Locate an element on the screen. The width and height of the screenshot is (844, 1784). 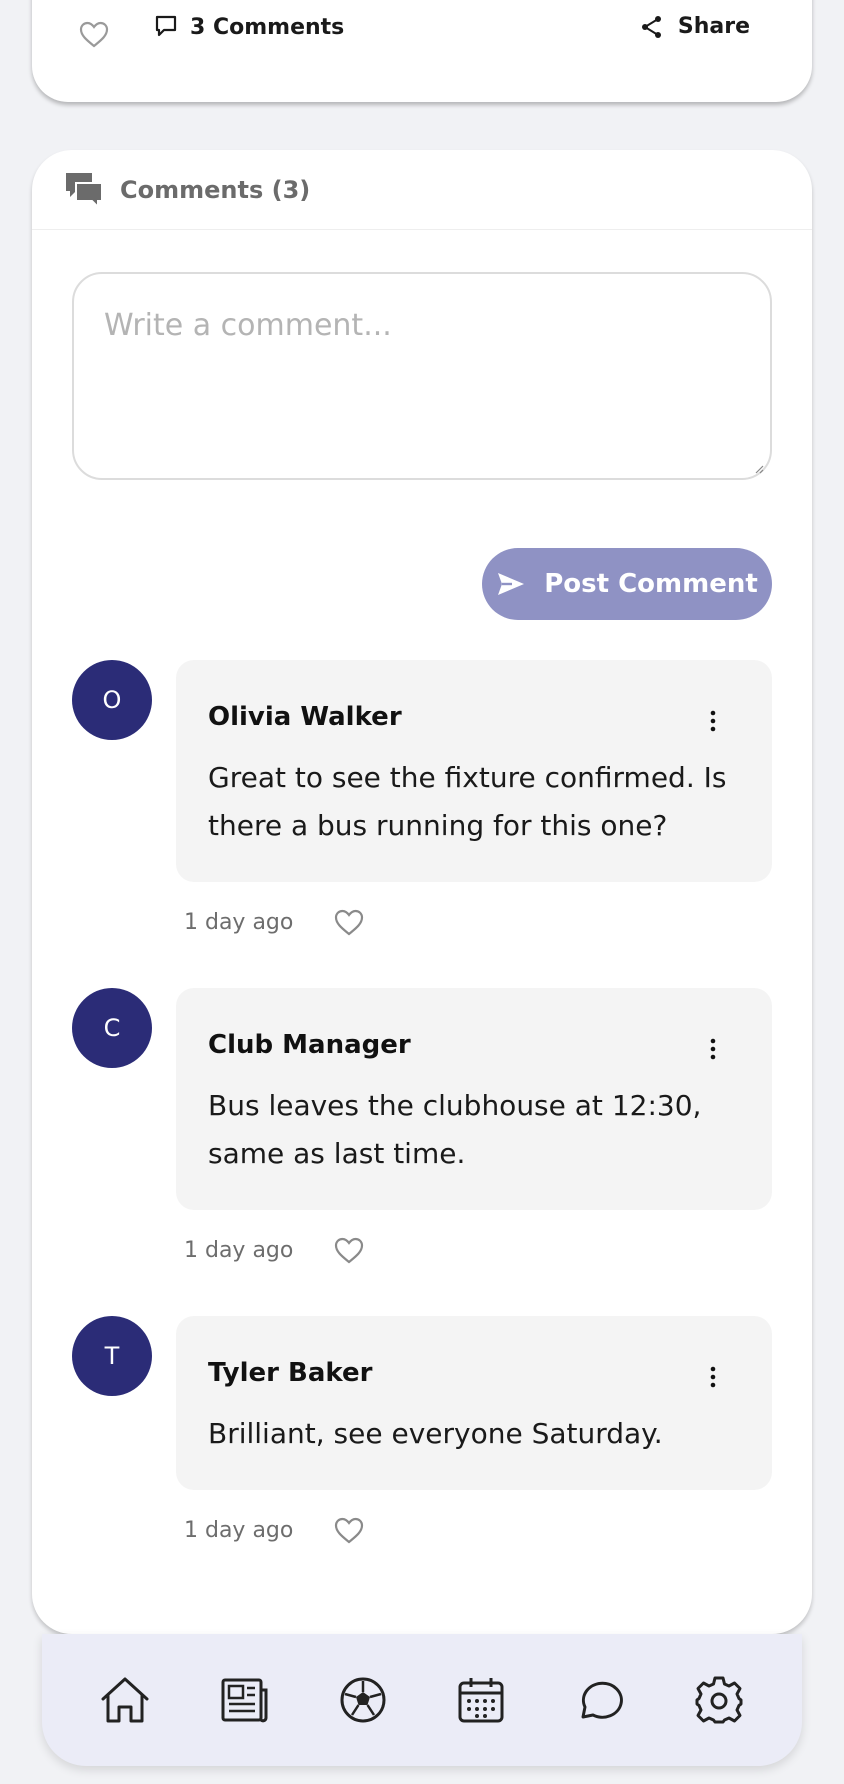
share-button: Share is located at coordinates (695, 26).